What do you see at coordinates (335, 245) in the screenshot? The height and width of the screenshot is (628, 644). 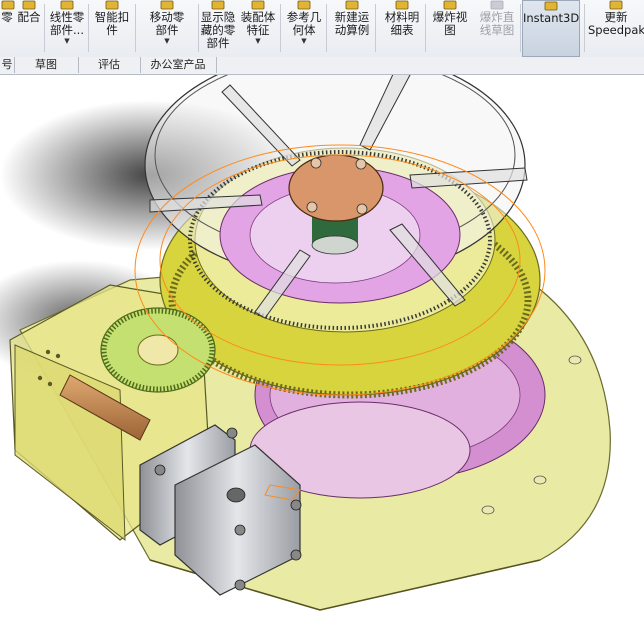 I see `center-shaft-bottom` at bounding box center [335, 245].